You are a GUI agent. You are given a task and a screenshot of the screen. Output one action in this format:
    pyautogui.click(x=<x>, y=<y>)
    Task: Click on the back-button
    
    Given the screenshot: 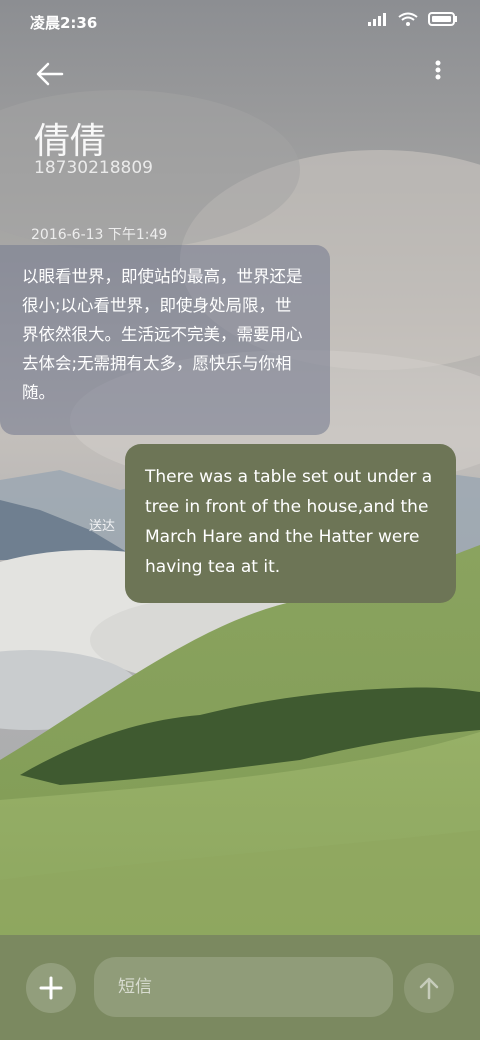 What is the action you would take?
    pyautogui.click(x=50, y=74)
    